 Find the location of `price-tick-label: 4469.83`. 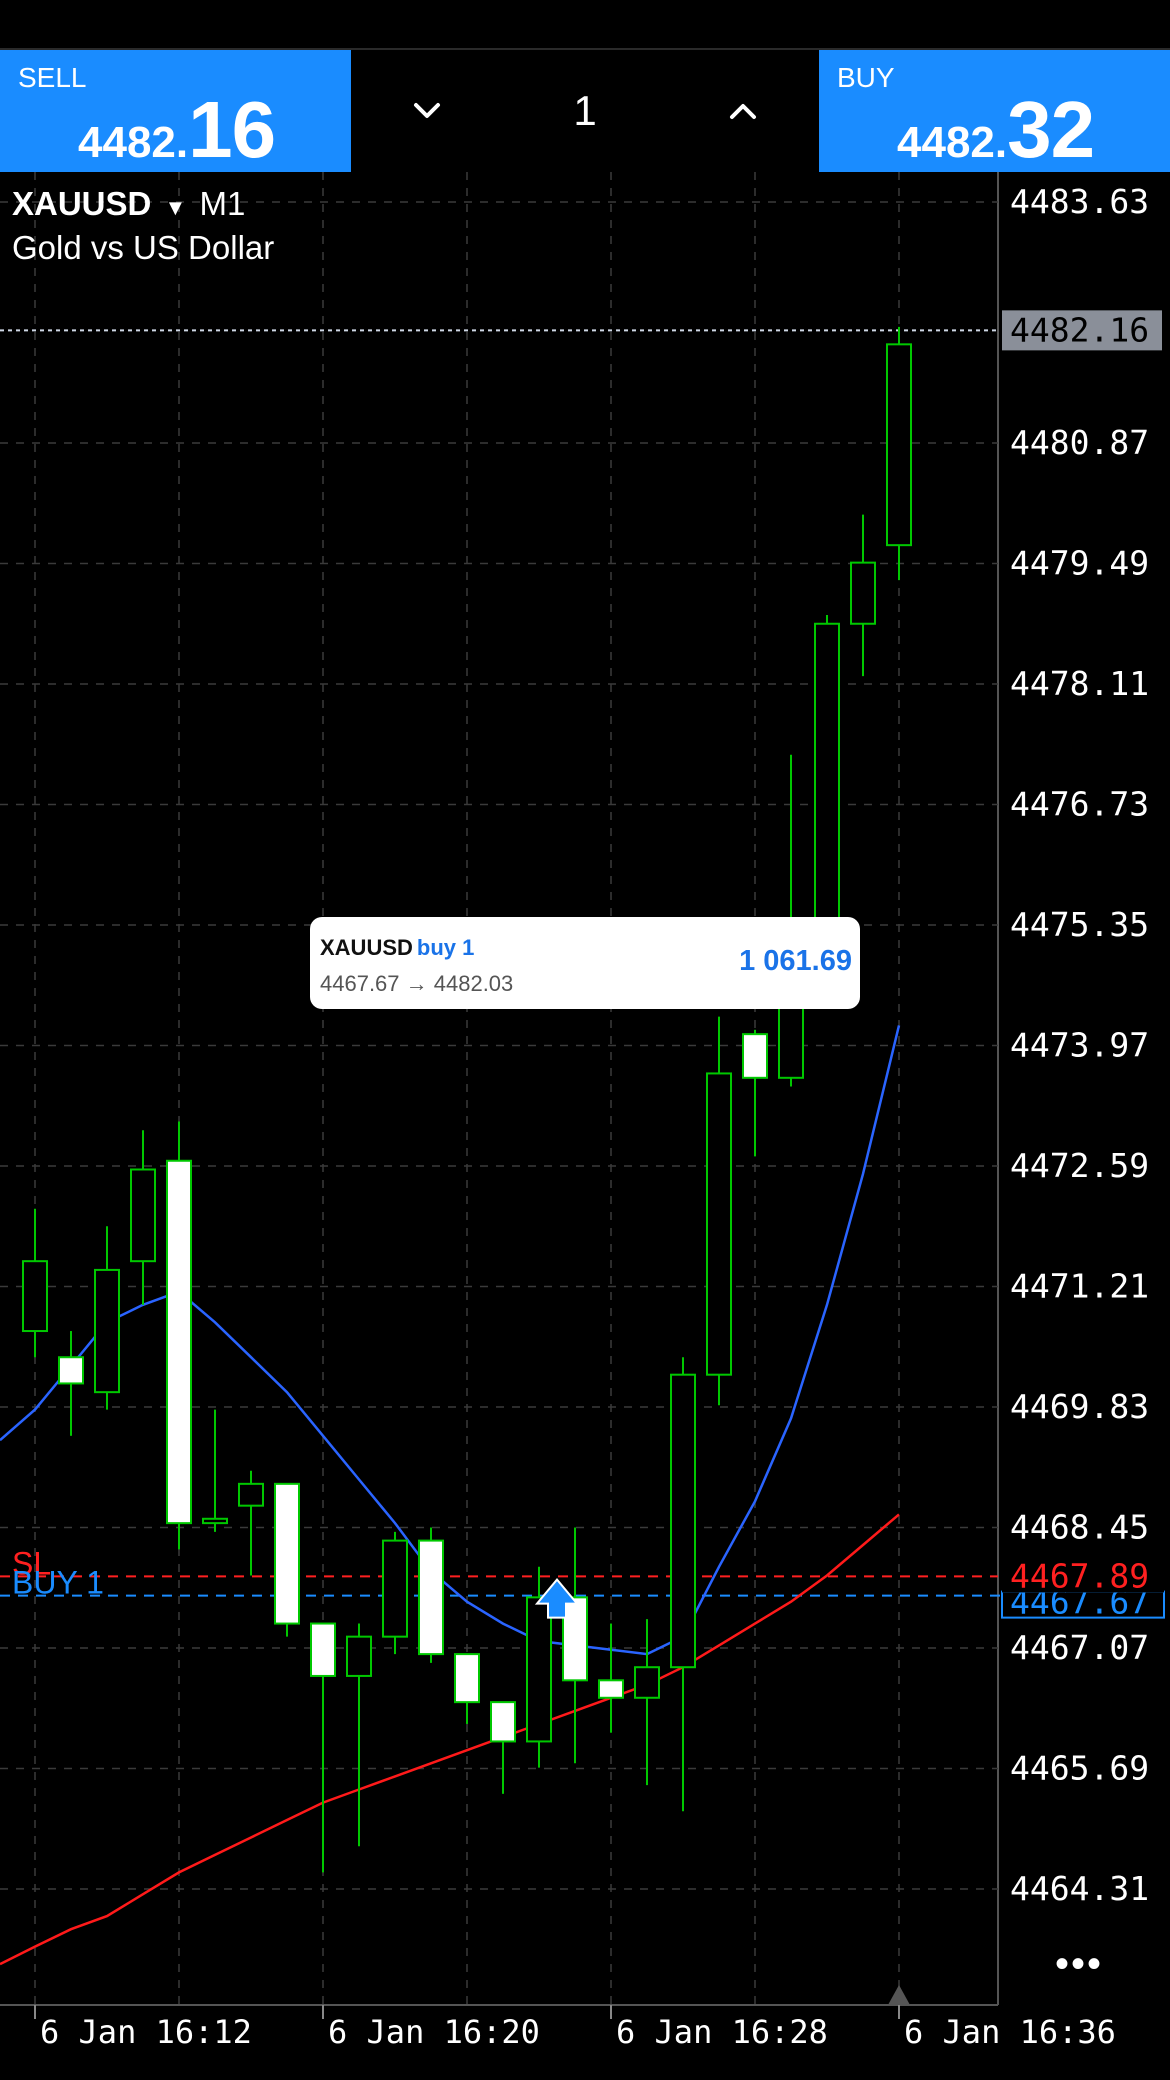

price-tick-label: 4469.83 is located at coordinates (1079, 1406).